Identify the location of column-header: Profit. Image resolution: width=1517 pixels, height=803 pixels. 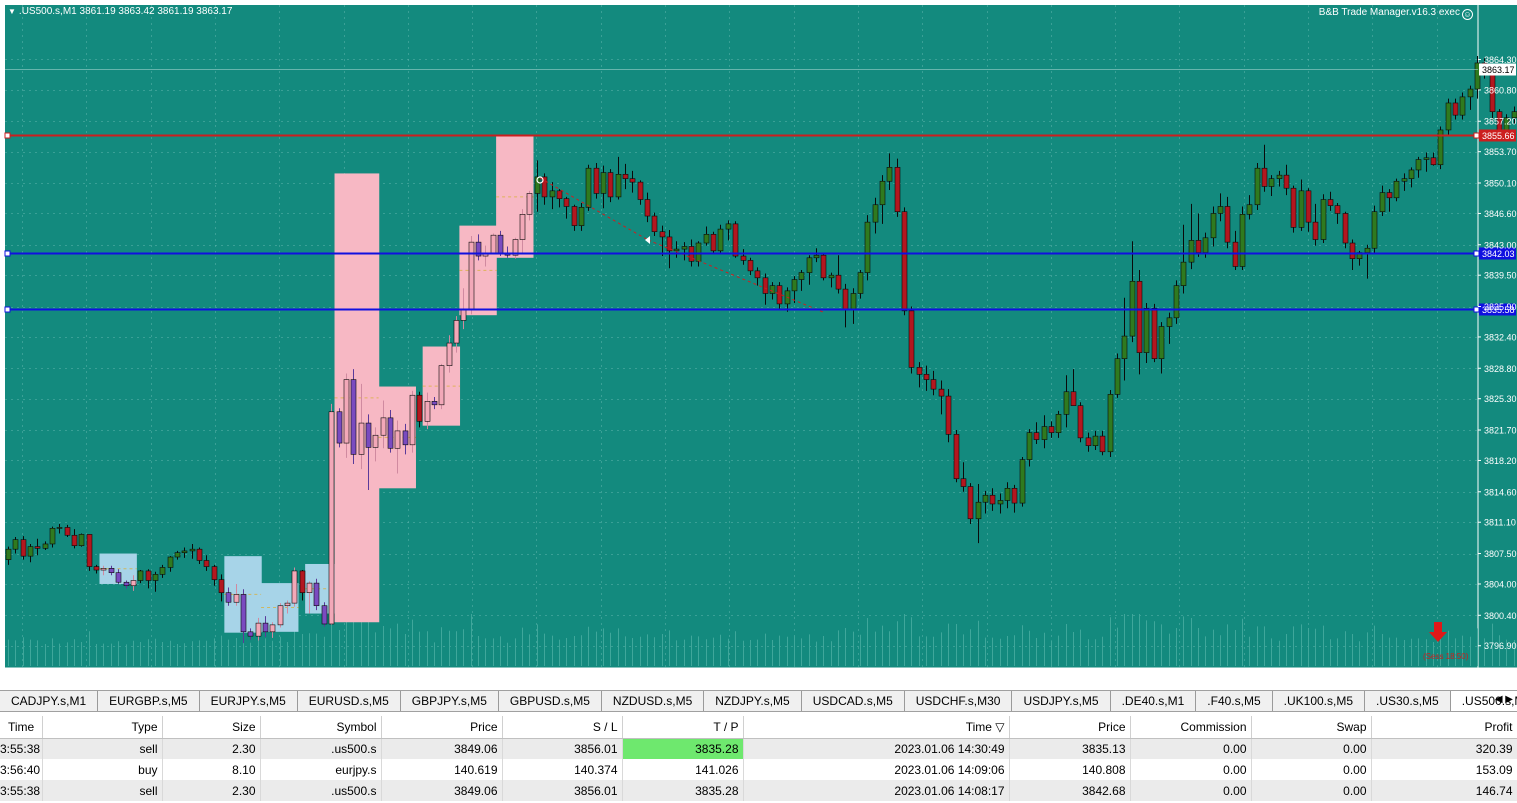
(1444, 727).